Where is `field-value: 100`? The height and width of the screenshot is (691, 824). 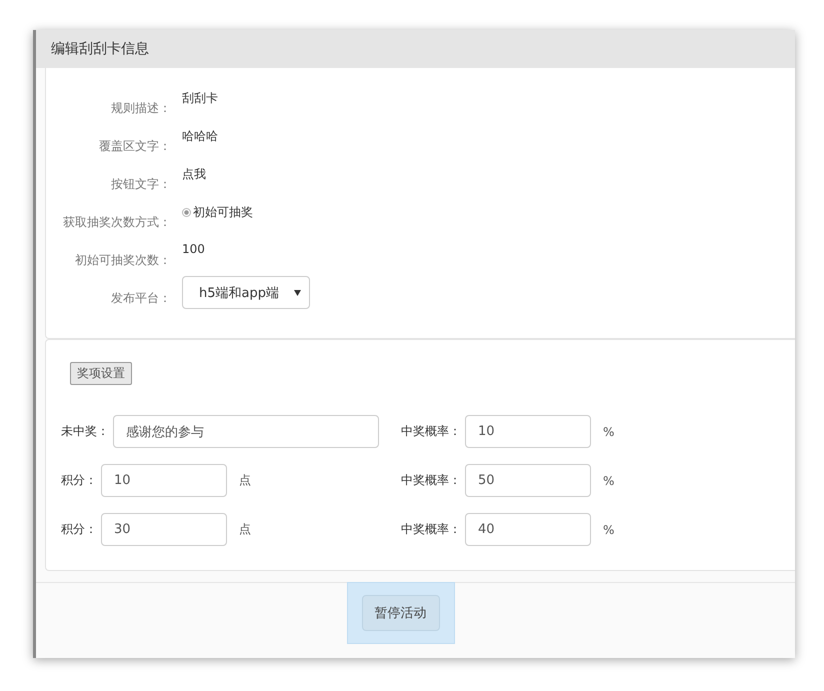 field-value: 100 is located at coordinates (193, 249).